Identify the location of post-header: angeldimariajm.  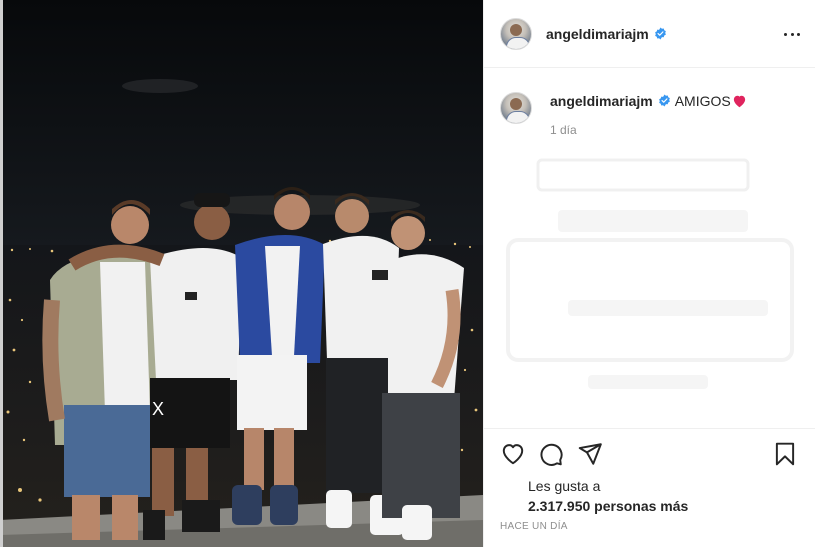
(649, 34).